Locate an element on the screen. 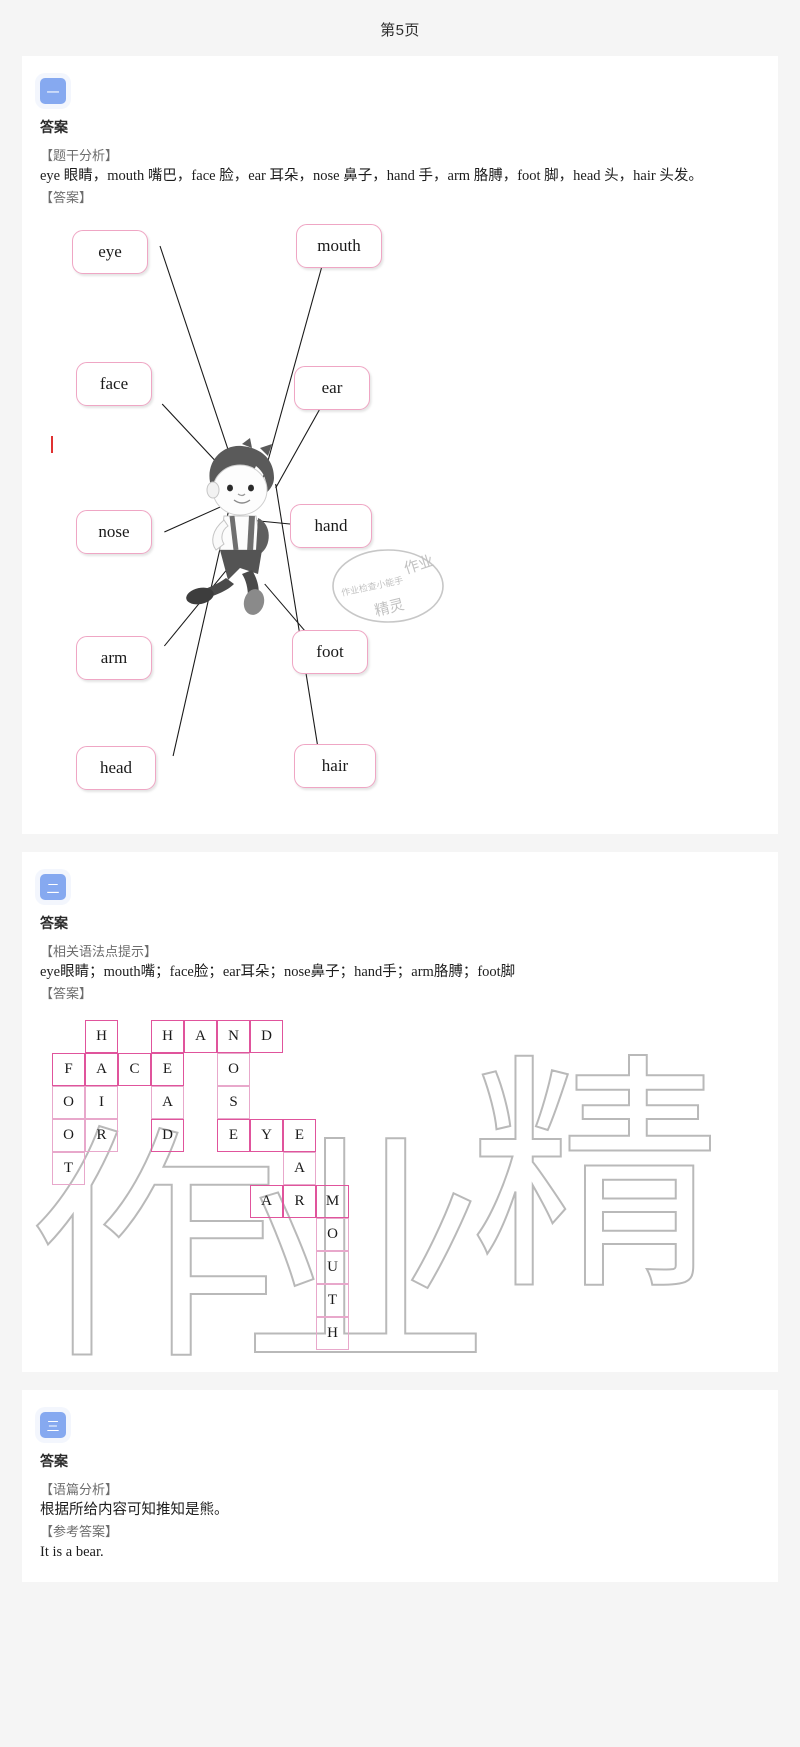 This screenshot has width=800, height=1747. analysis-tag-1: 【题干分析】 is located at coordinates (79, 155).